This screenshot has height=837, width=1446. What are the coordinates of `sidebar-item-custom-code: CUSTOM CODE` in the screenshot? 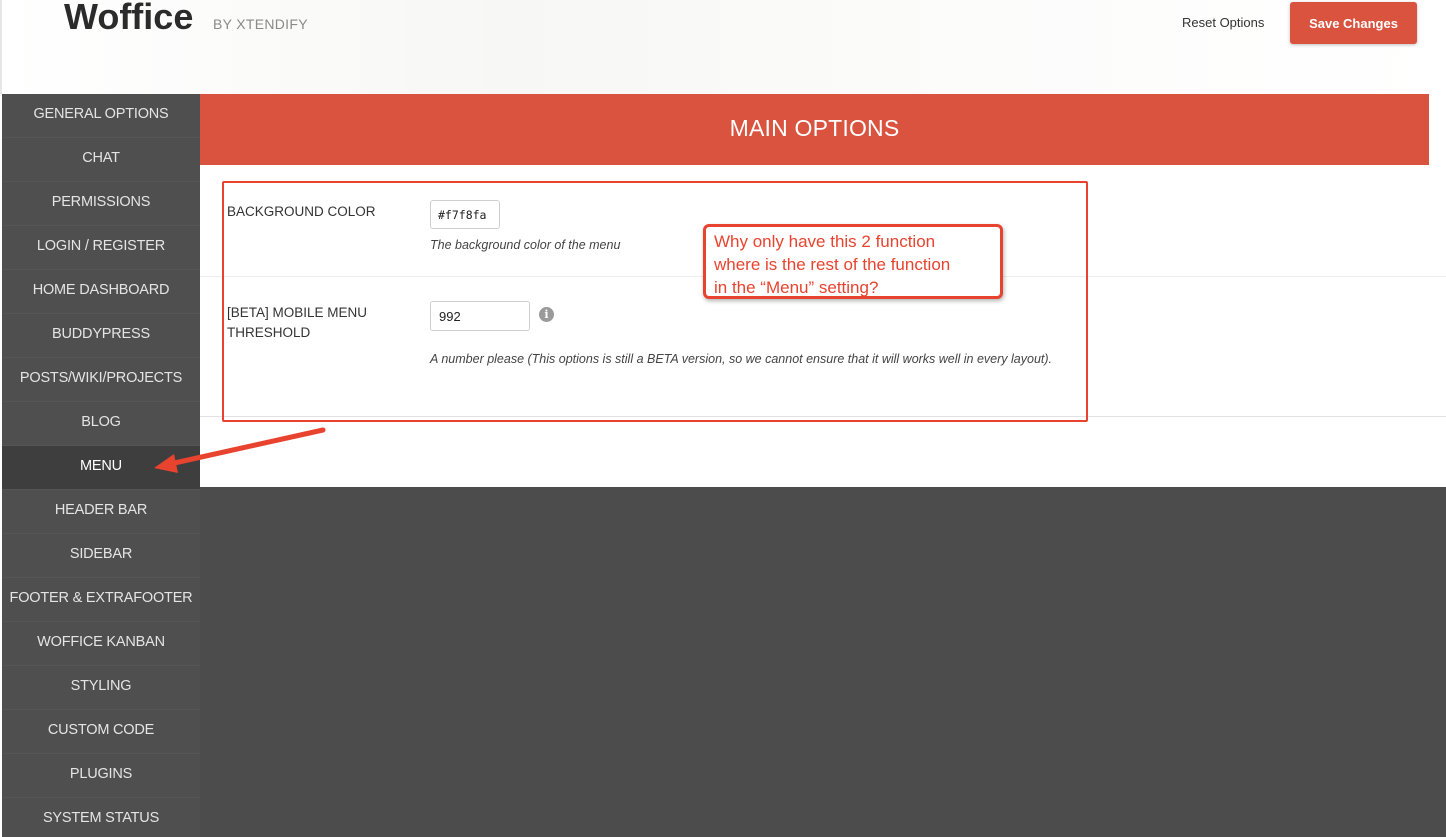 It's located at (101, 732).